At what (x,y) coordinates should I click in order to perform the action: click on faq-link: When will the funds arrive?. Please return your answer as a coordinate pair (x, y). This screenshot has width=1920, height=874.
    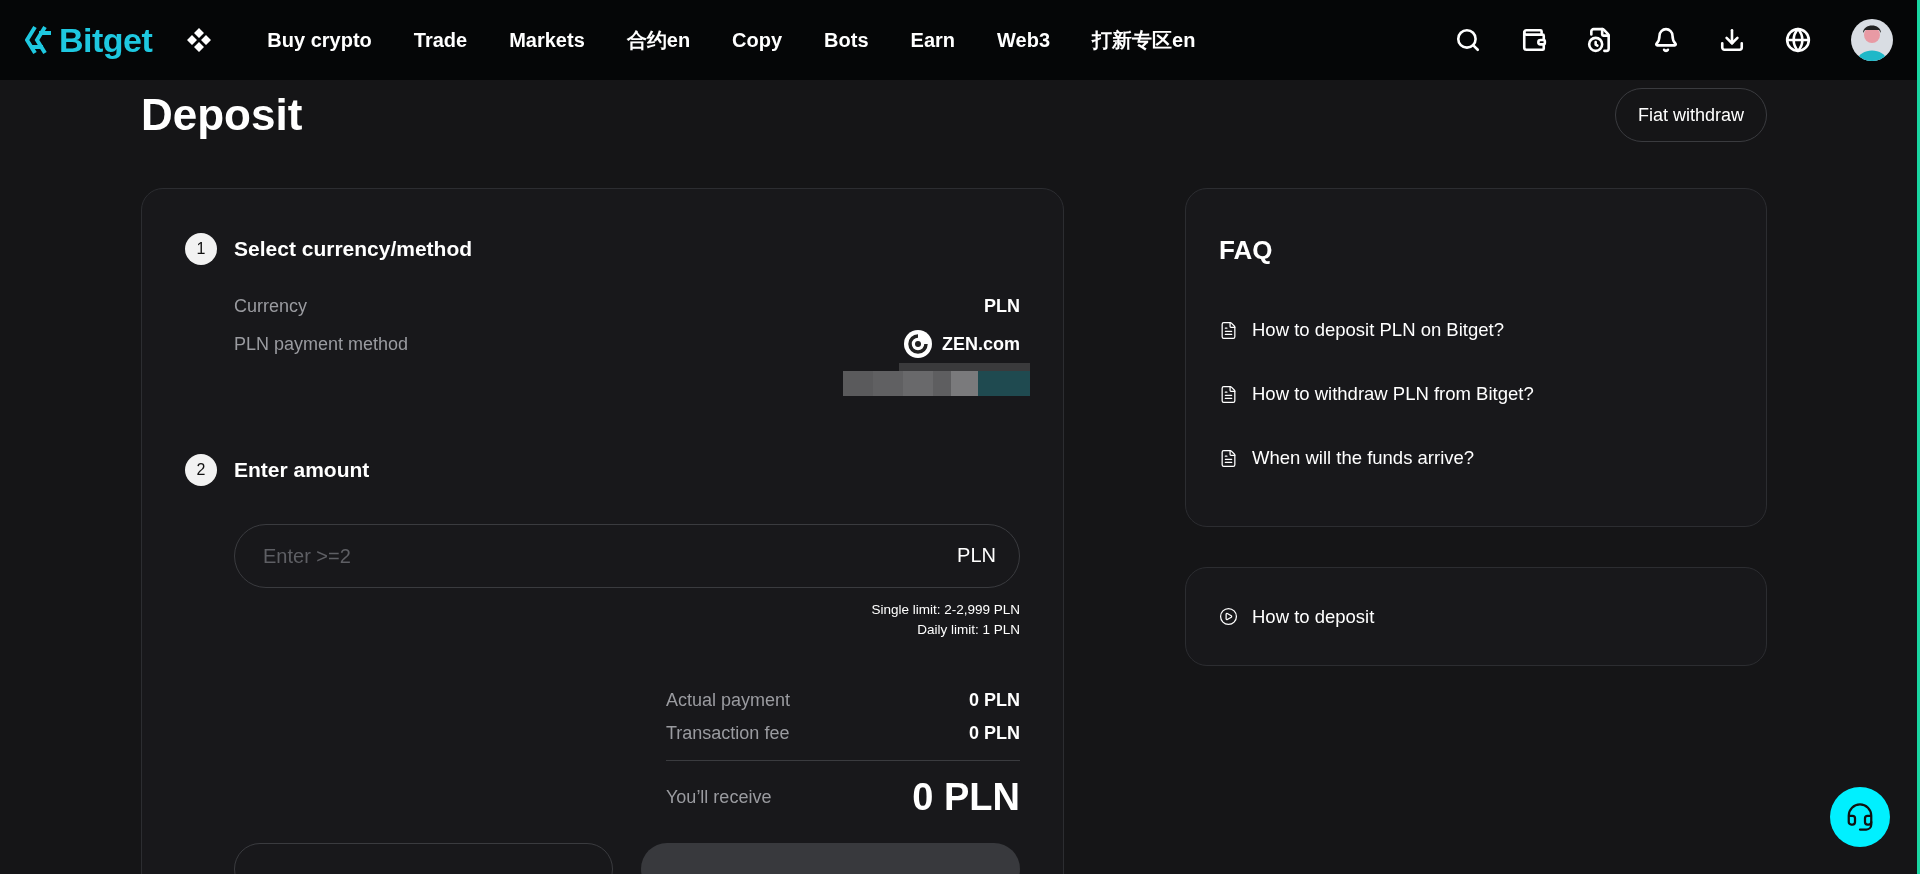
    Looking at the image, I should click on (1476, 458).